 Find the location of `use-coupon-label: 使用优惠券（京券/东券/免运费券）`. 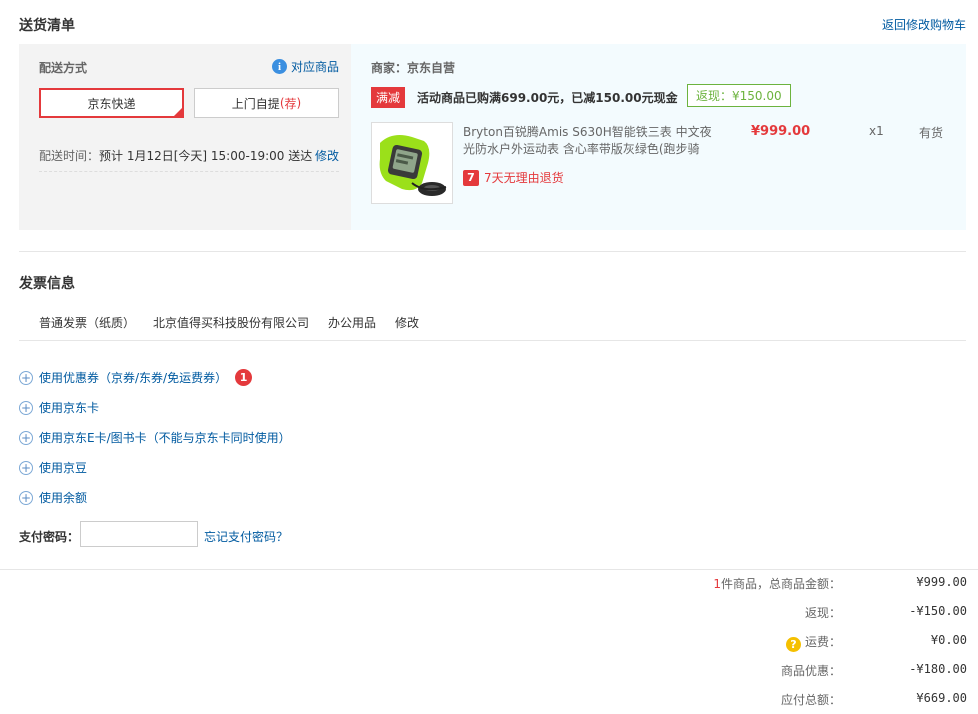

use-coupon-label: 使用优惠券（京券/东券/免运费券） is located at coordinates (133, 378).